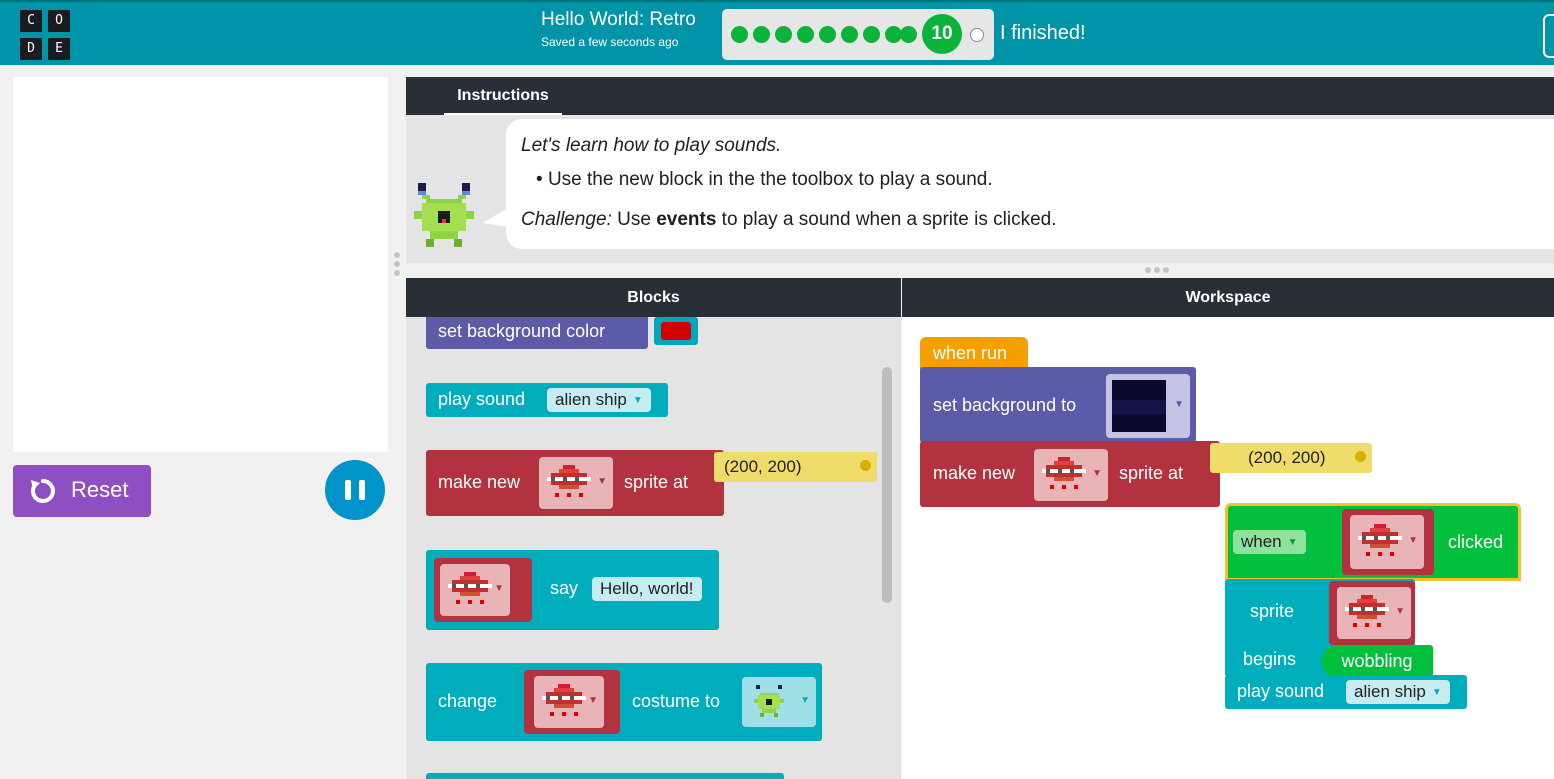 This screenshot has height=779, width=1554. What do you see at coordinates (624, 702) in the screenshot?
I see `block-change-costume: change ▼ costume to ▼` at bounding box center [624, 702].